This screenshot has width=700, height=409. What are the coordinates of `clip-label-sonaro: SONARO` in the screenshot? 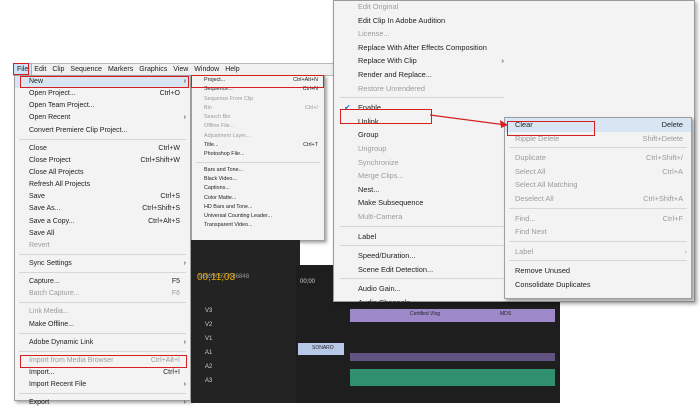 It's located at (323, 348).